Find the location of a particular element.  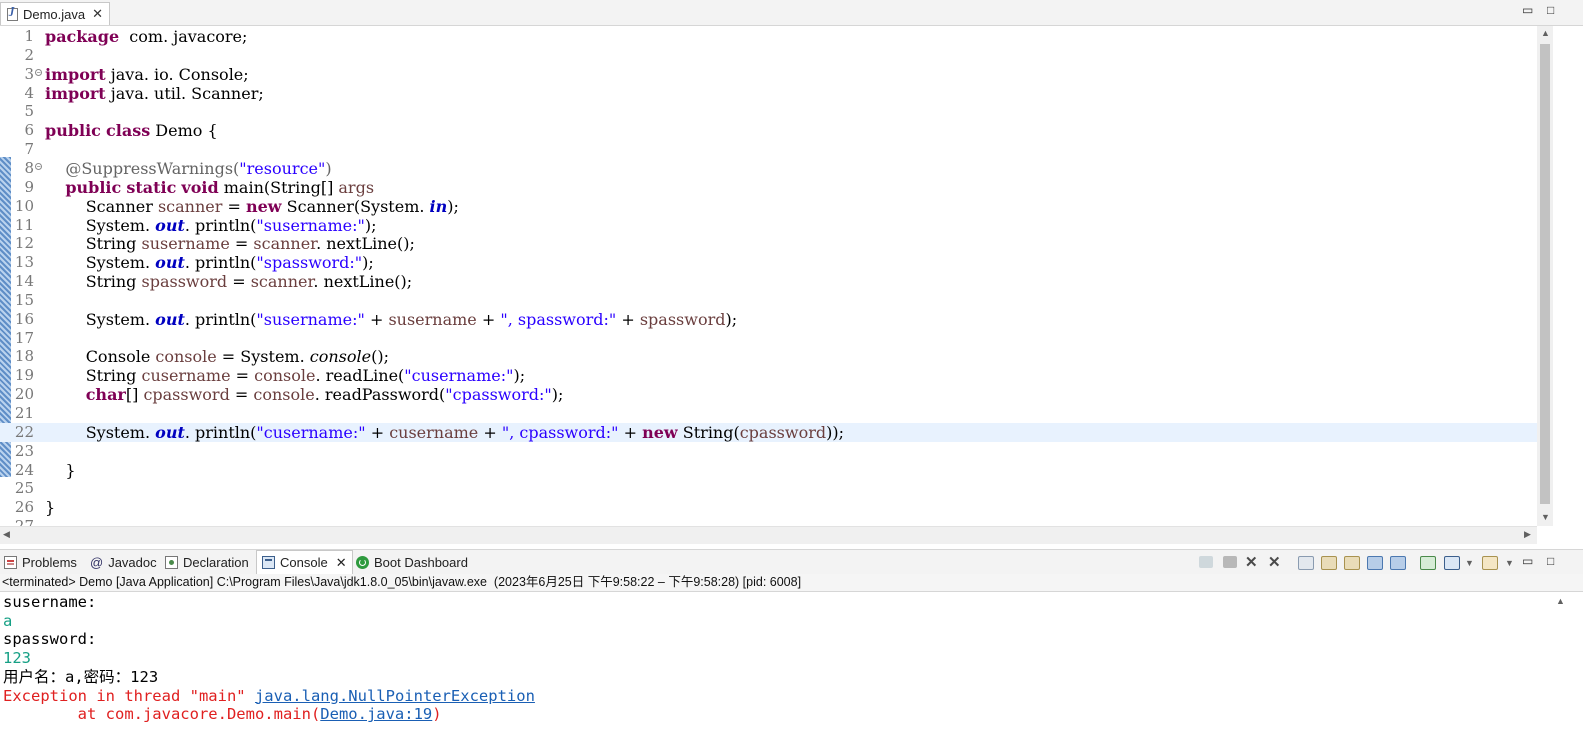

line-number: 19 is located at coordinates (24, 375).